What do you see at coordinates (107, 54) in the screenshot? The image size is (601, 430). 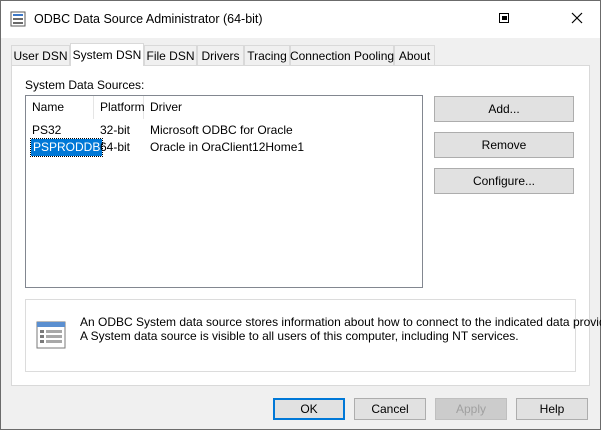 I see `tab-system-dsn: System DSN` at bounding box center [107, 54].